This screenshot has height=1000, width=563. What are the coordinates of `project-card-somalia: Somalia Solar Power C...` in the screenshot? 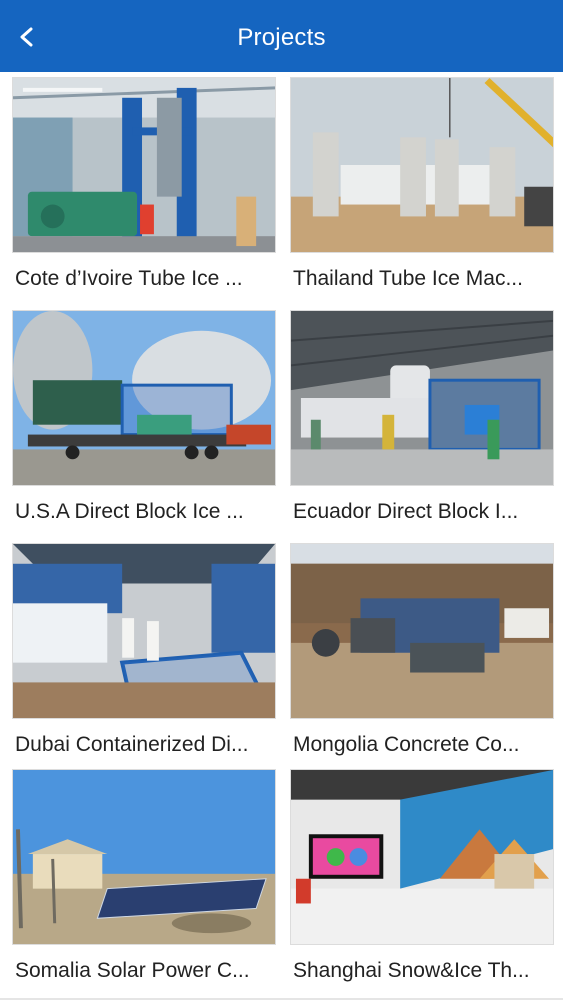 It's located at (144, 877).